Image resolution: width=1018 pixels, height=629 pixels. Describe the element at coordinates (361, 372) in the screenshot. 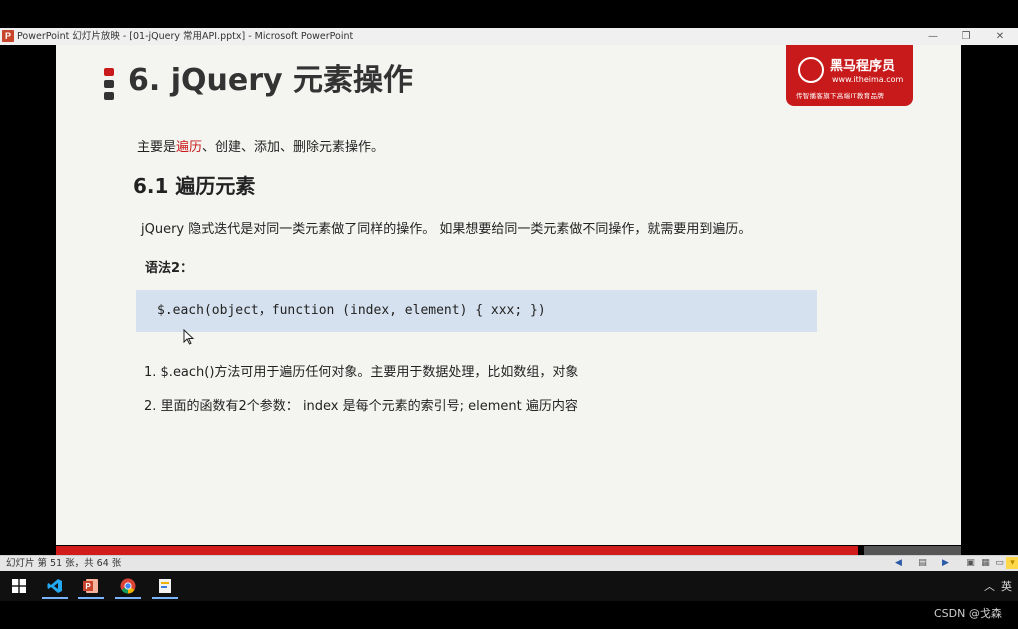

I see `point-1: 1. $.each()方法可用于遍历任何对象。主要用于数据处理，比如数组，对象` at that location.